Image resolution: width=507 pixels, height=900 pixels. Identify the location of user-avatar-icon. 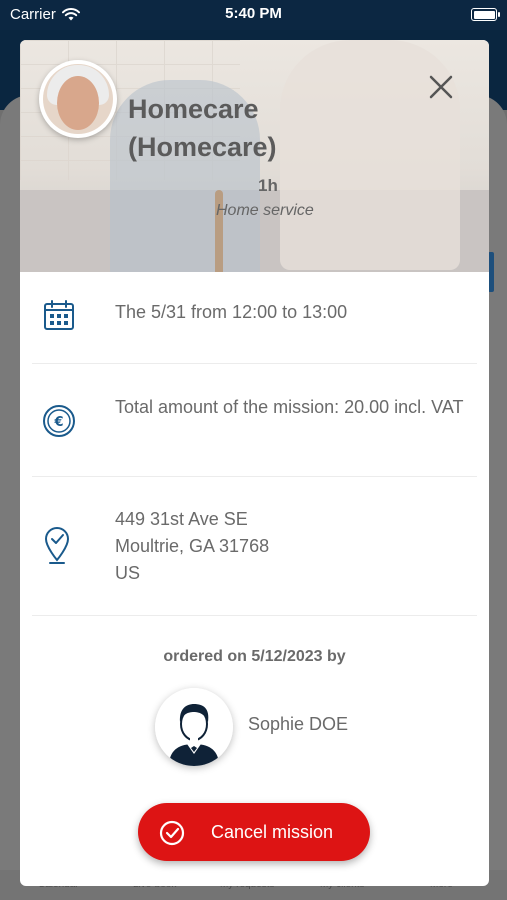
(194, 727).